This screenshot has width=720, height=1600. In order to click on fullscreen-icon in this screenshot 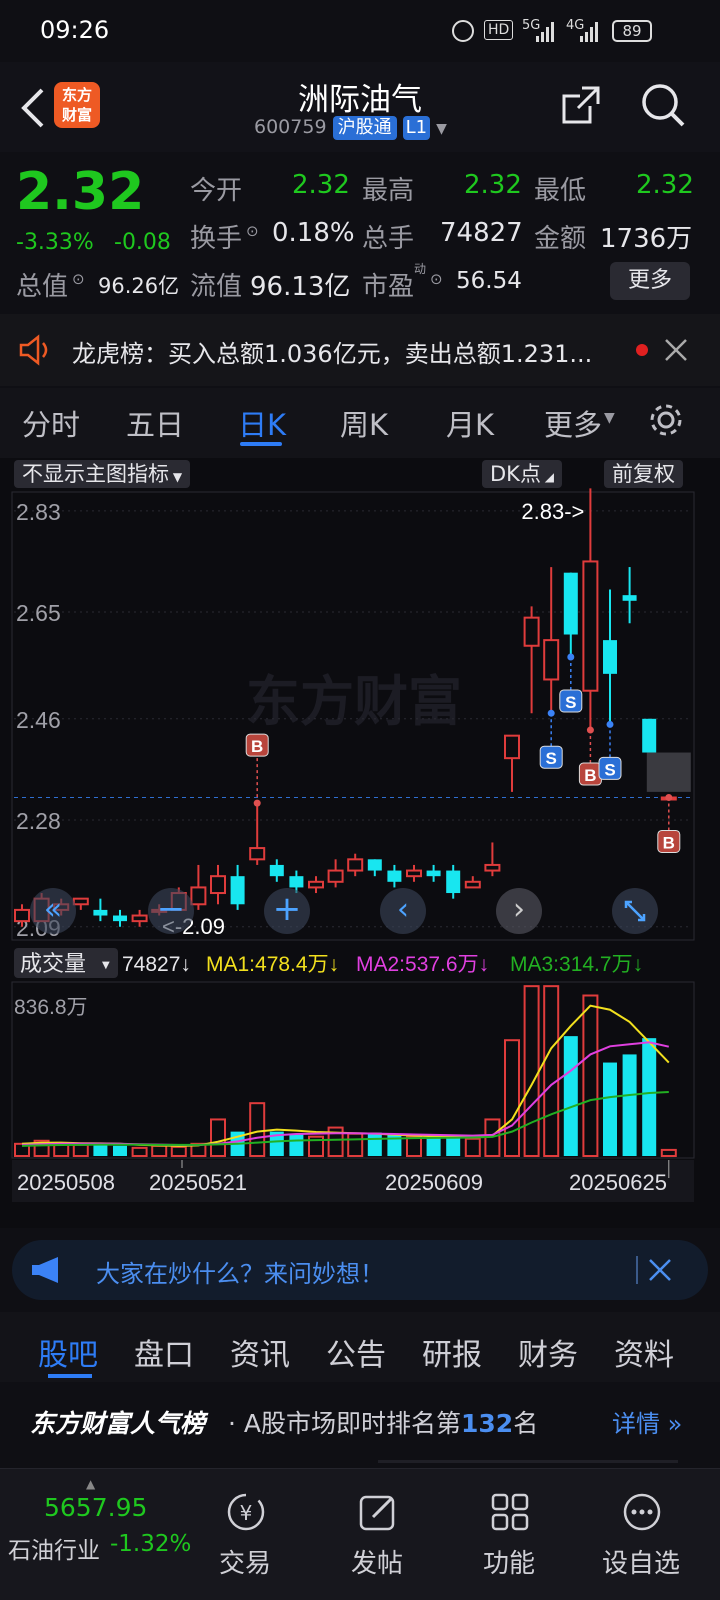, I will do `click(635, 911)`.